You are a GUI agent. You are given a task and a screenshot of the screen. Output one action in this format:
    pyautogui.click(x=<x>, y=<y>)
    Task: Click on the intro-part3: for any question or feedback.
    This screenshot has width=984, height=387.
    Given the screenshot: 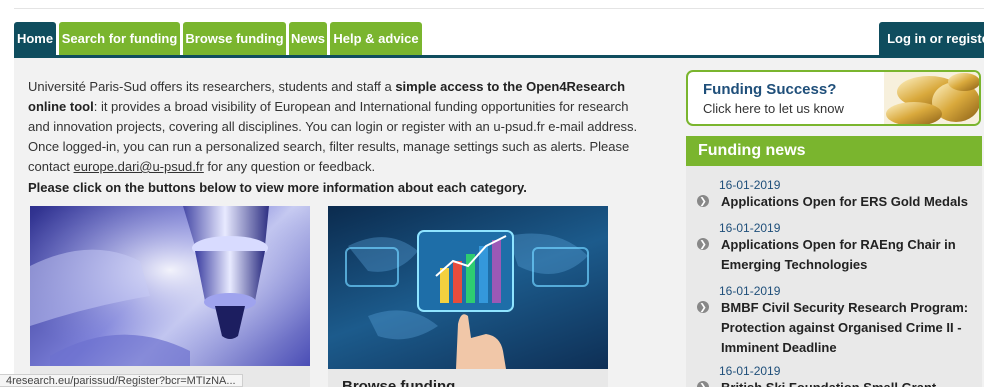 What is the action you would take?
    pyautogui.click(x=289, y=166)
    